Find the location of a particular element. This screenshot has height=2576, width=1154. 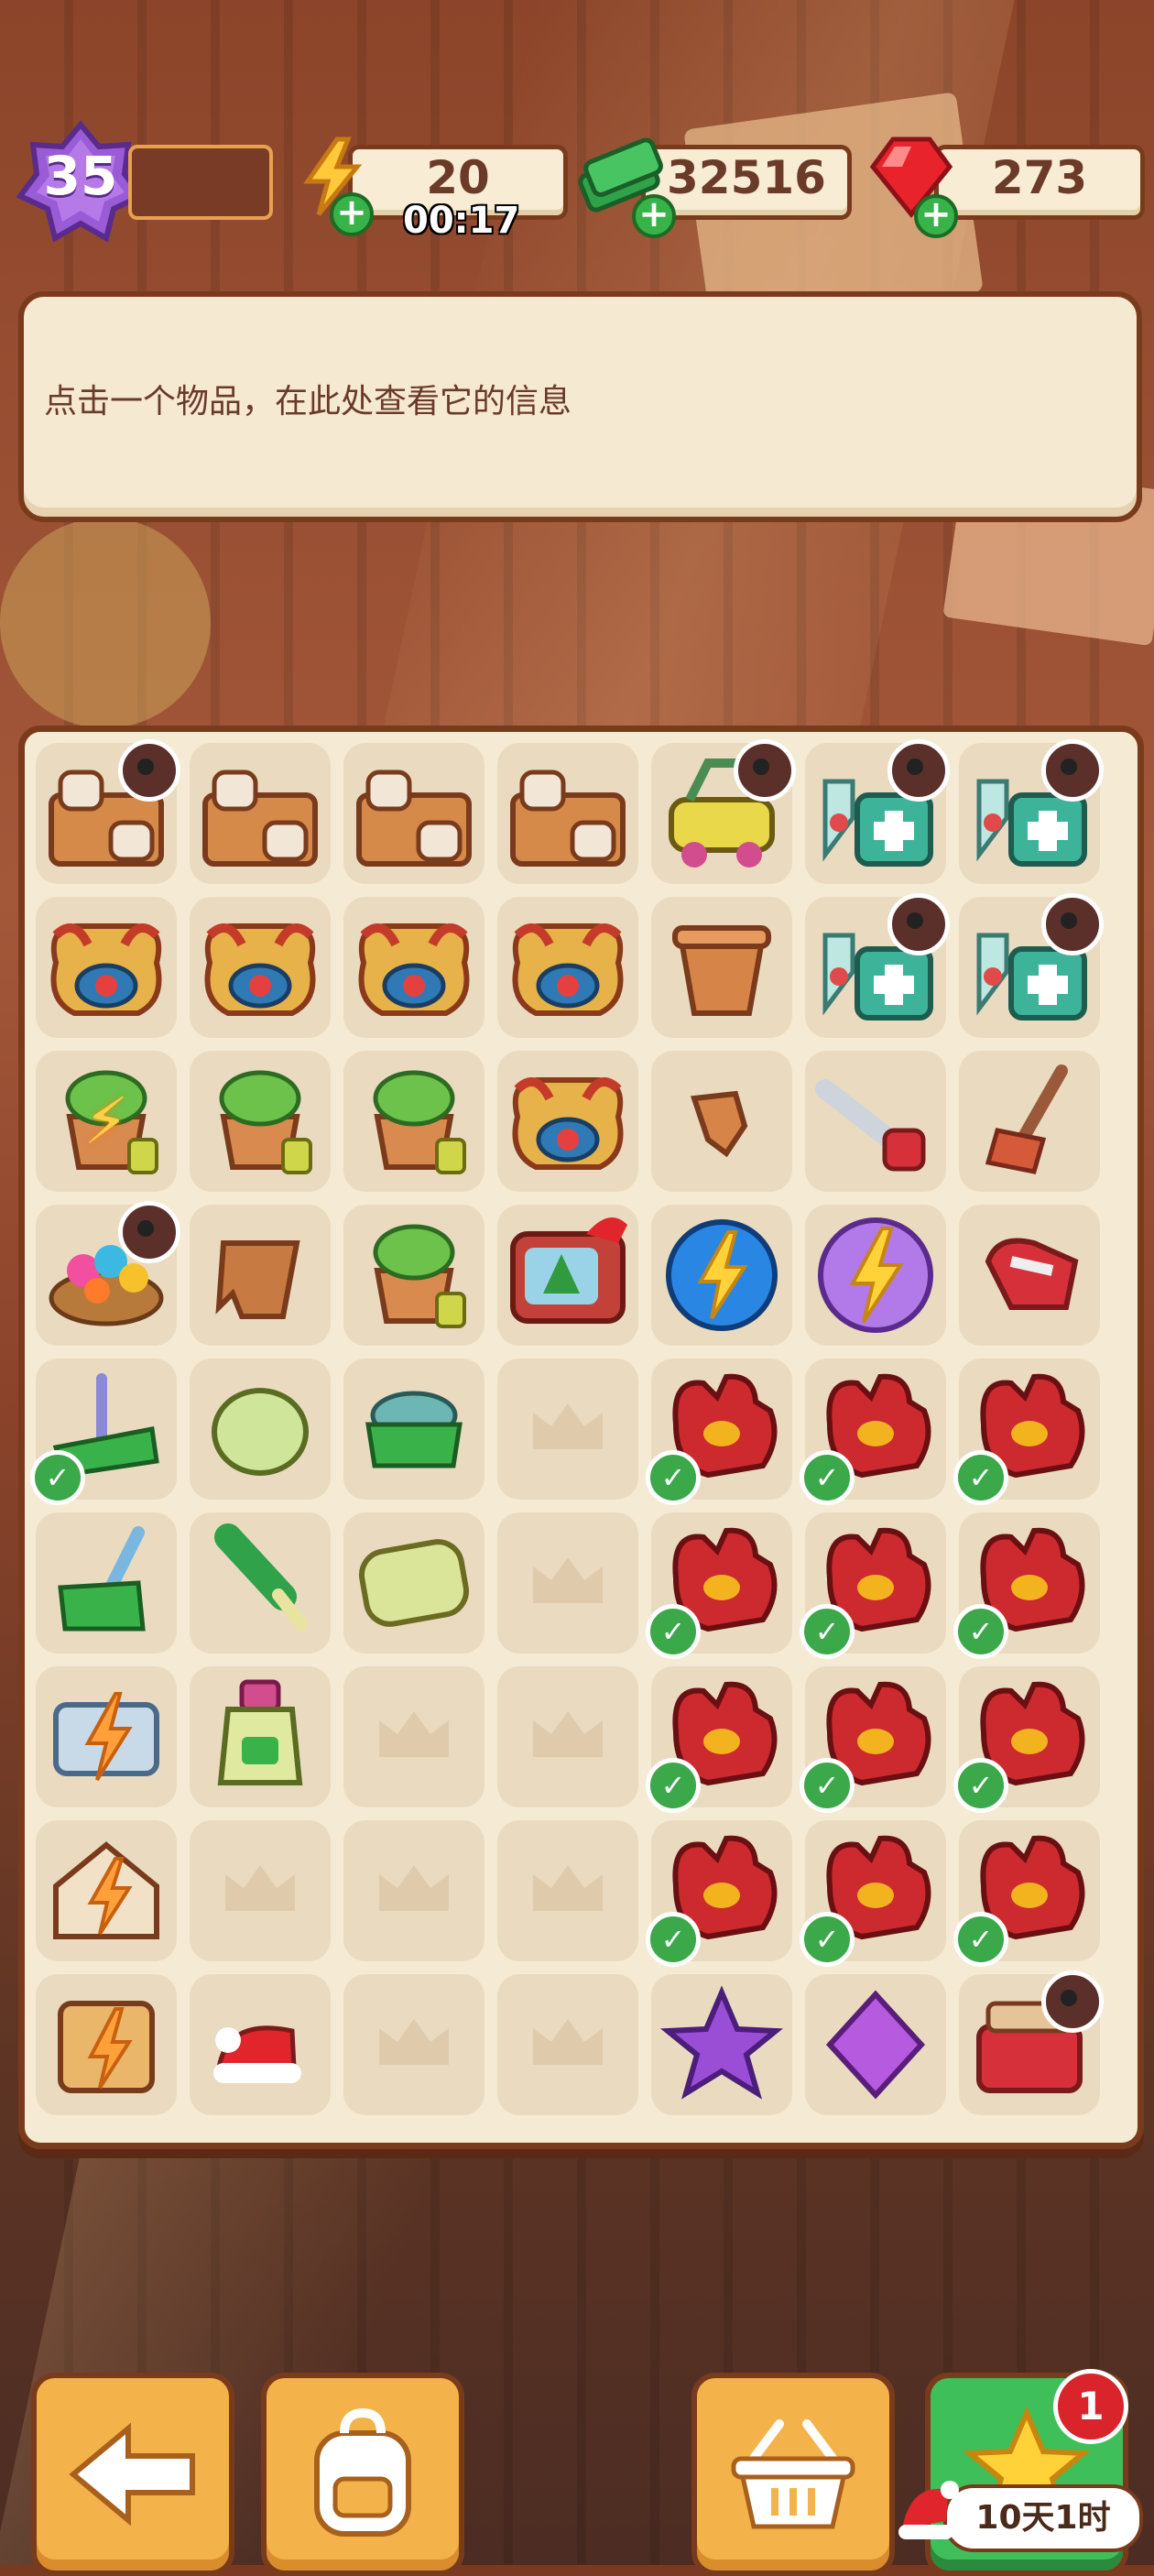

energy-case-icon is located at coordinates (106, 1737).